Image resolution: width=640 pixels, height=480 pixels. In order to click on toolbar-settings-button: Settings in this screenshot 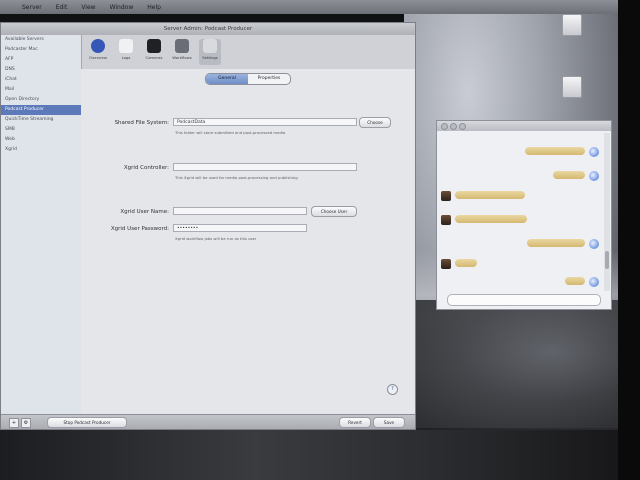, I will do `click(210, 52)`.